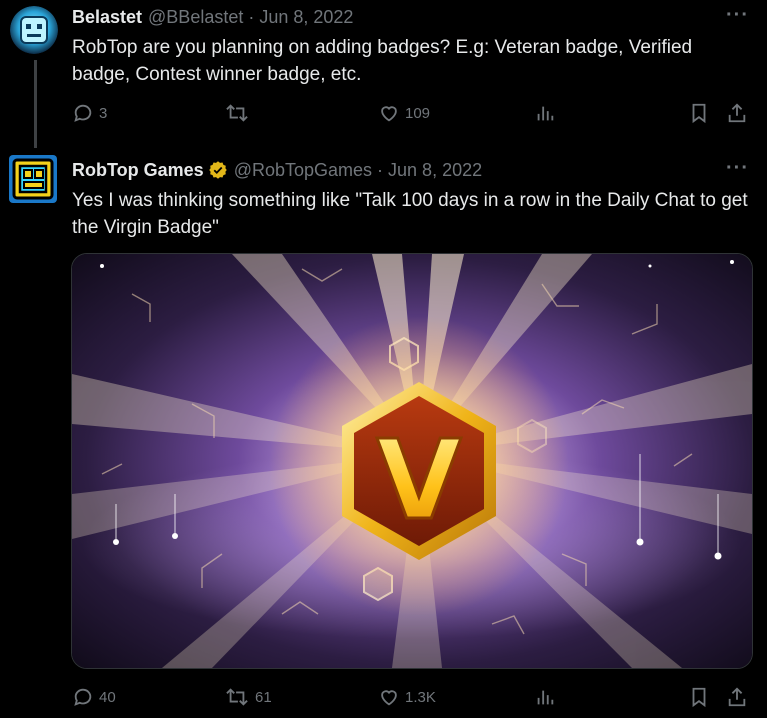 The height and width of the screenshot is (718, 767). What do you see at coordinates (418, 113) in the screenshot?
I see `like-count: 109` at bounding box center [418, 113].